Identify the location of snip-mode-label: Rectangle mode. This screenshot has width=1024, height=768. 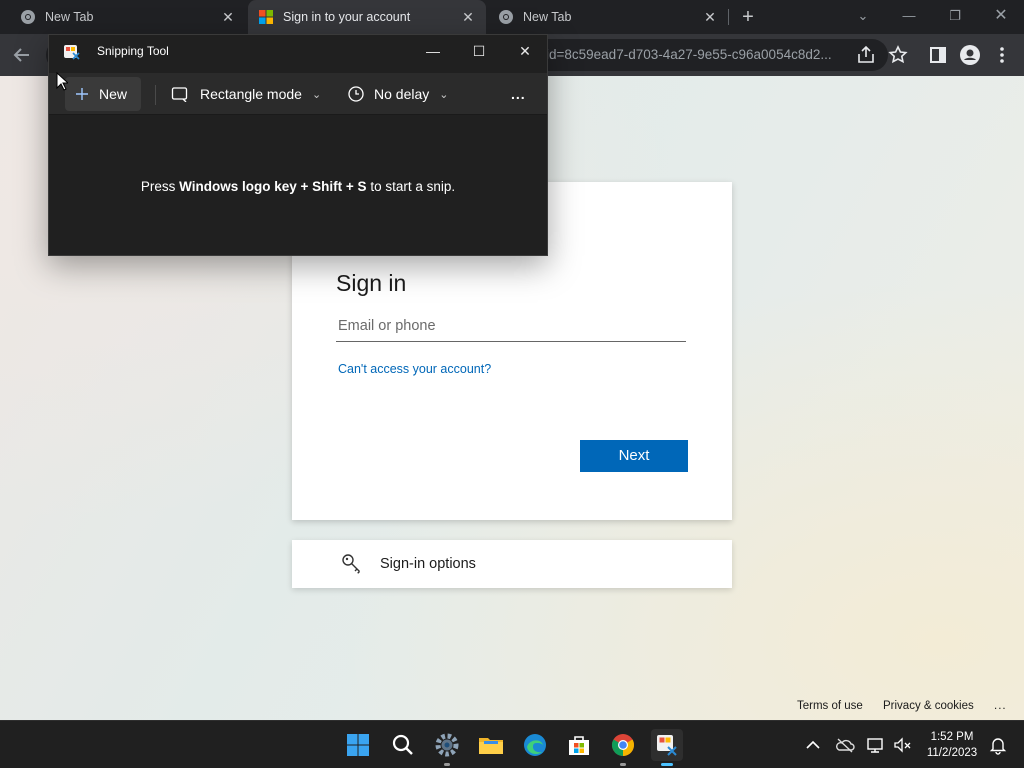
(251, 94).